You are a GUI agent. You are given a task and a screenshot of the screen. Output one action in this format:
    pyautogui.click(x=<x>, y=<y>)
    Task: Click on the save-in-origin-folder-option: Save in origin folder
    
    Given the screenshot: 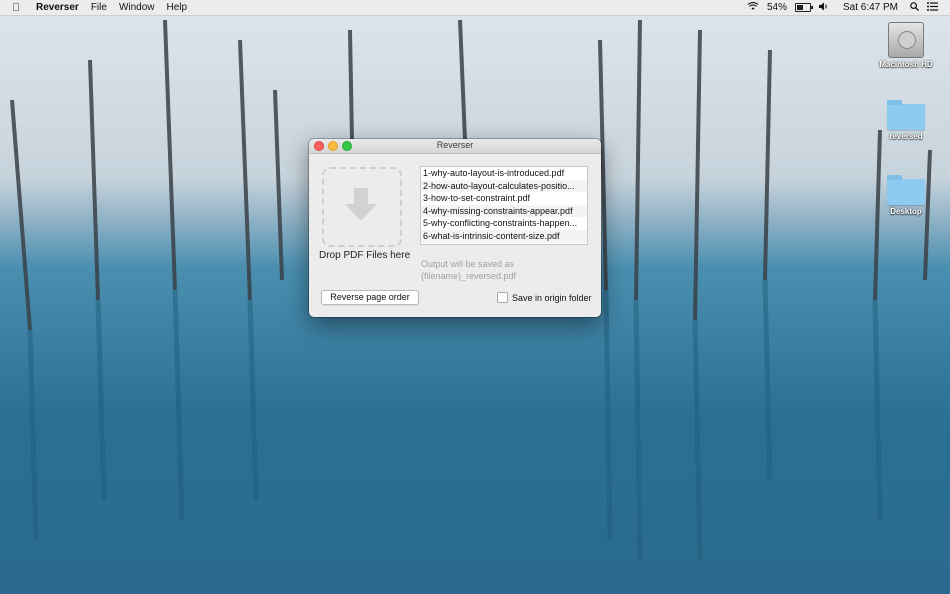 What is the action you would take?
    pyautogui.click(x=544, y=297)
    